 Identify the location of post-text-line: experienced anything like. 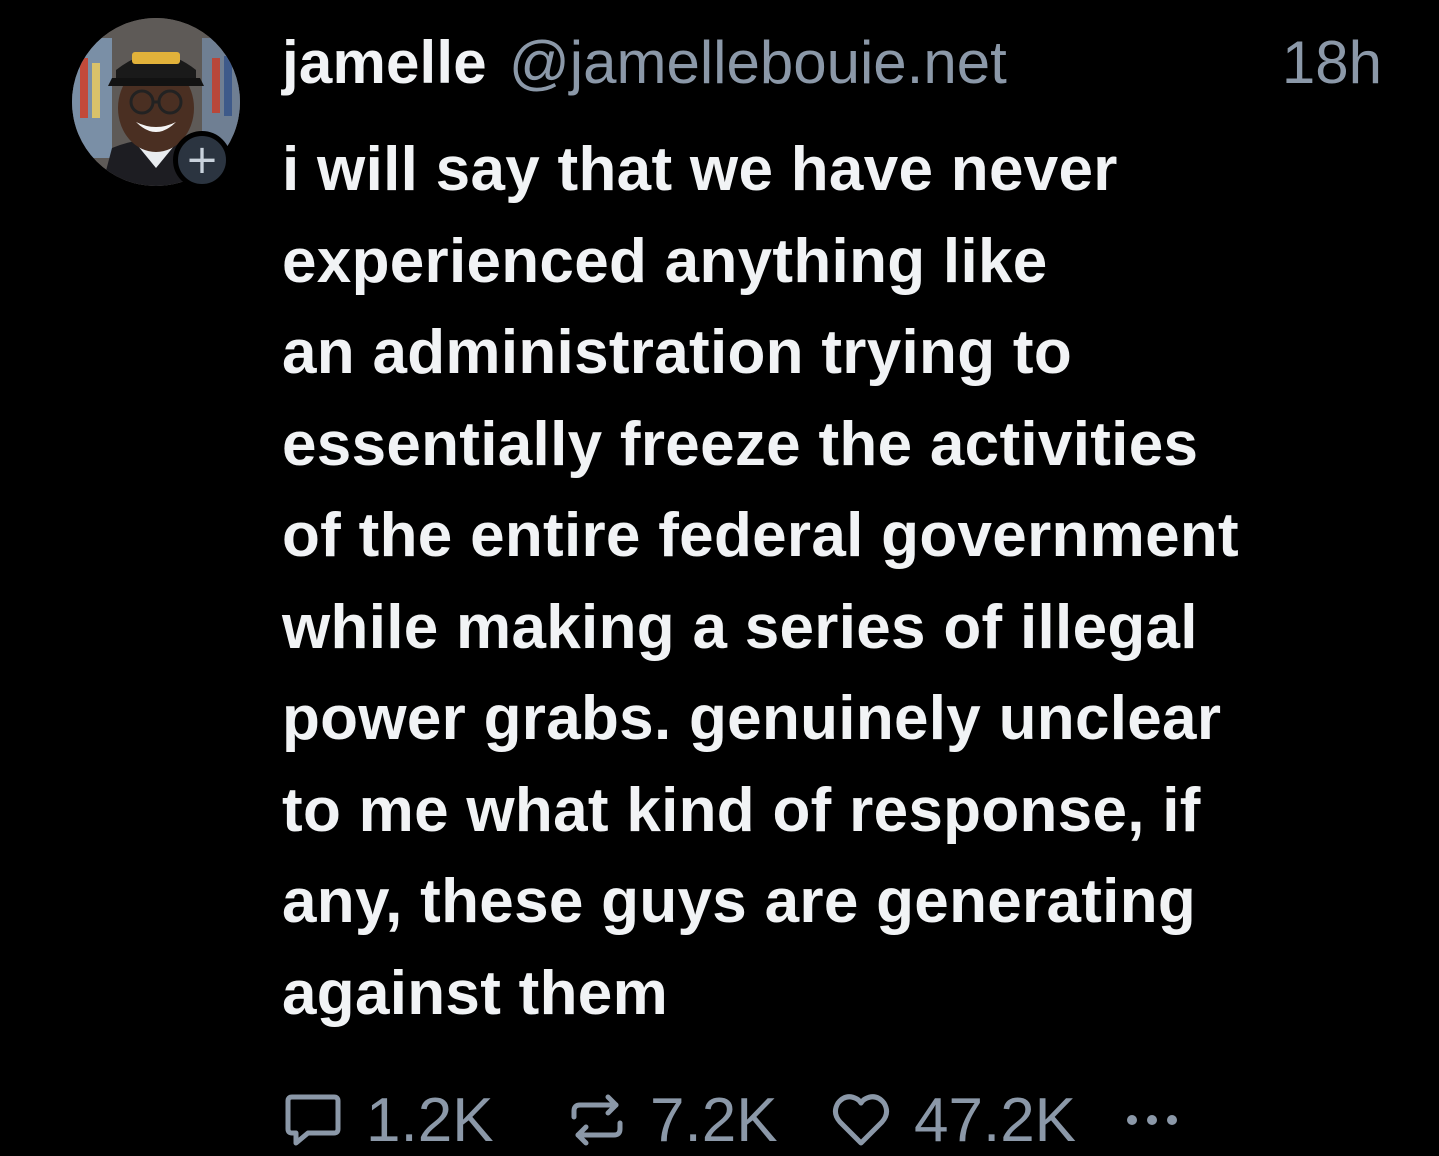
(665, 261).